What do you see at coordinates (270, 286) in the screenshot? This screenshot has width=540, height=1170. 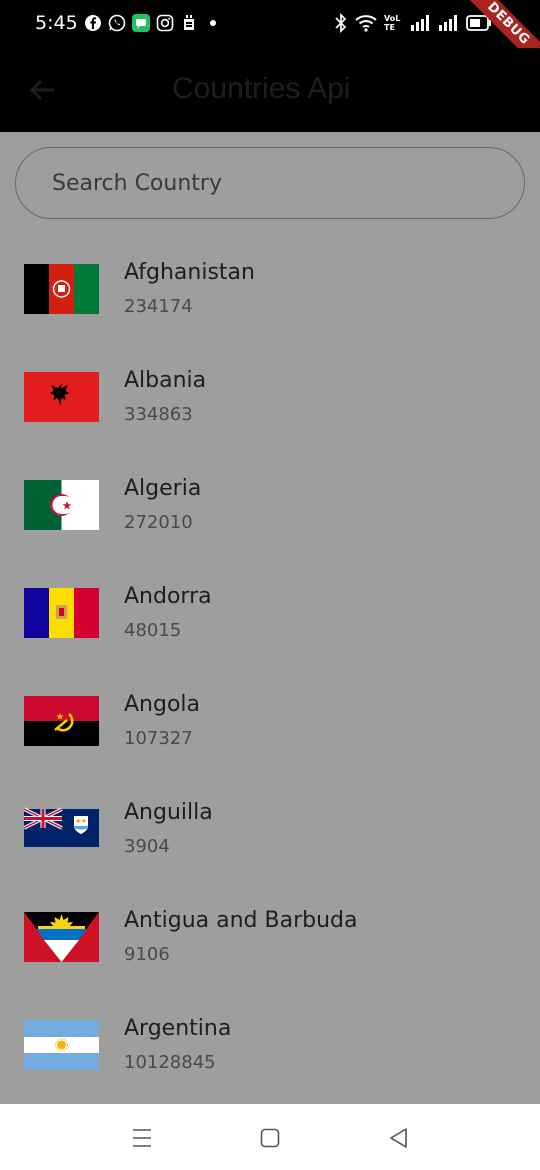 I see `list-item: Afghanistan 234174` at bounding box center [270, 286].